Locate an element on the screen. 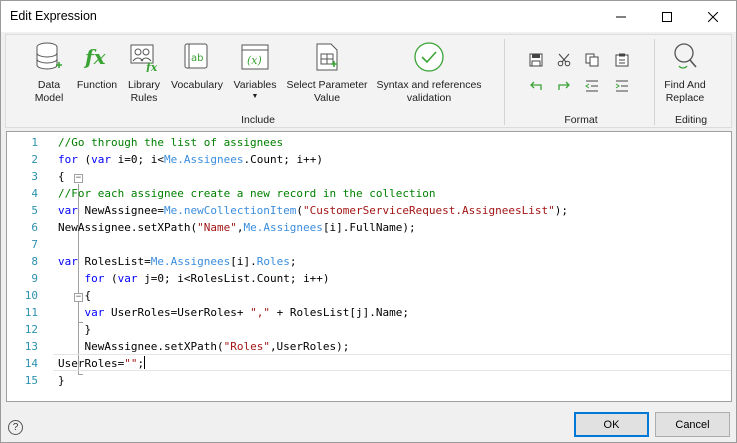 The width and height of the screenshot is (737, 443). copy-icon is located at coordinates (592, 60).